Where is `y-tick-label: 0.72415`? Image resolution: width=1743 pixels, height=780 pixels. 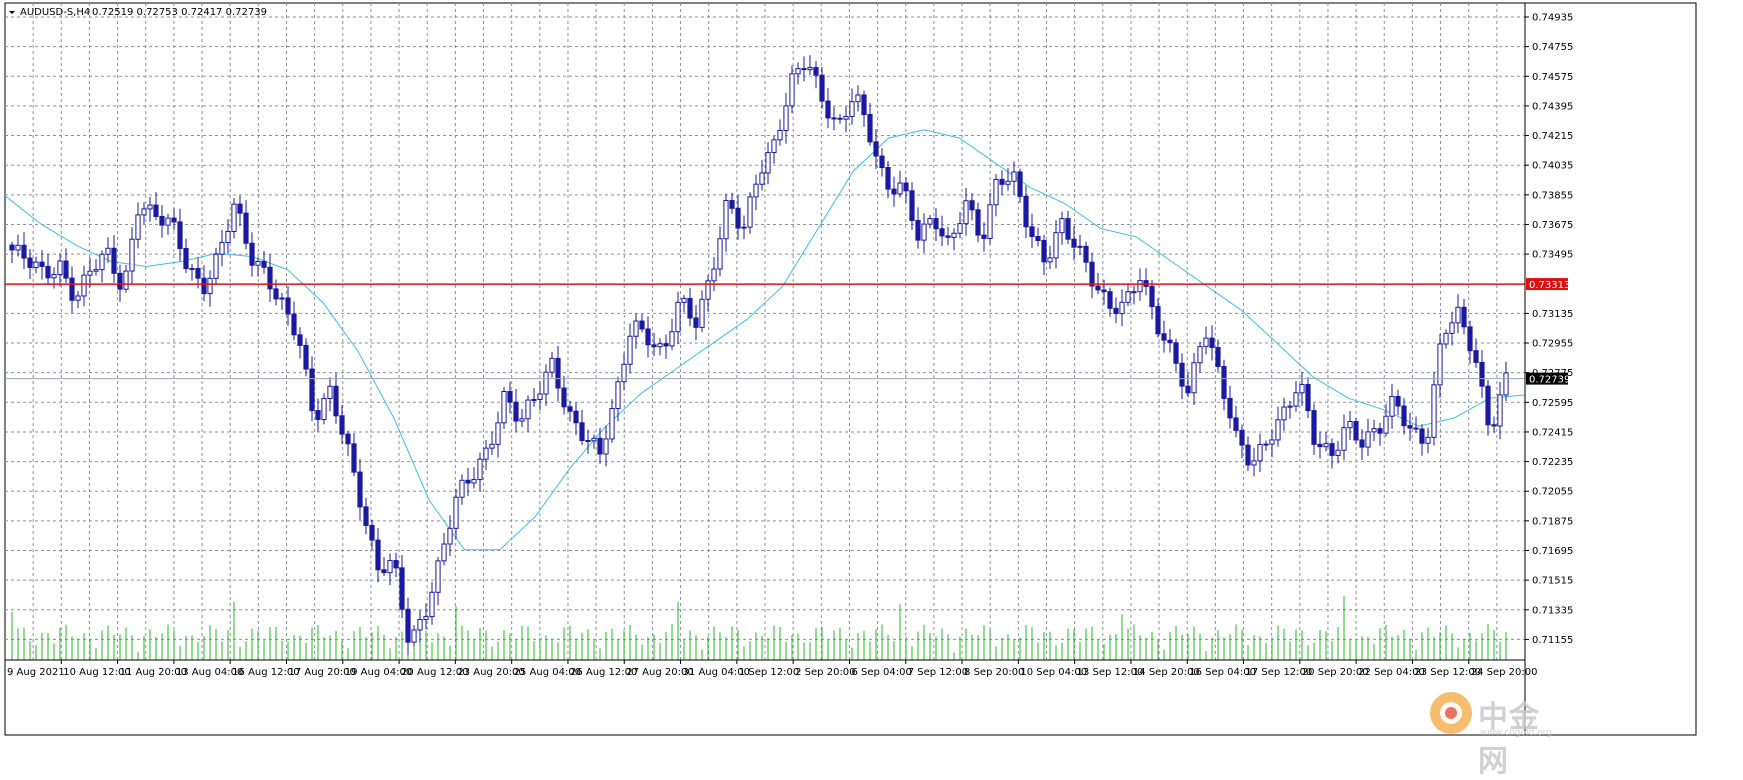
y-tick-label: 0.72415 is located at coordinates (1552, 432).